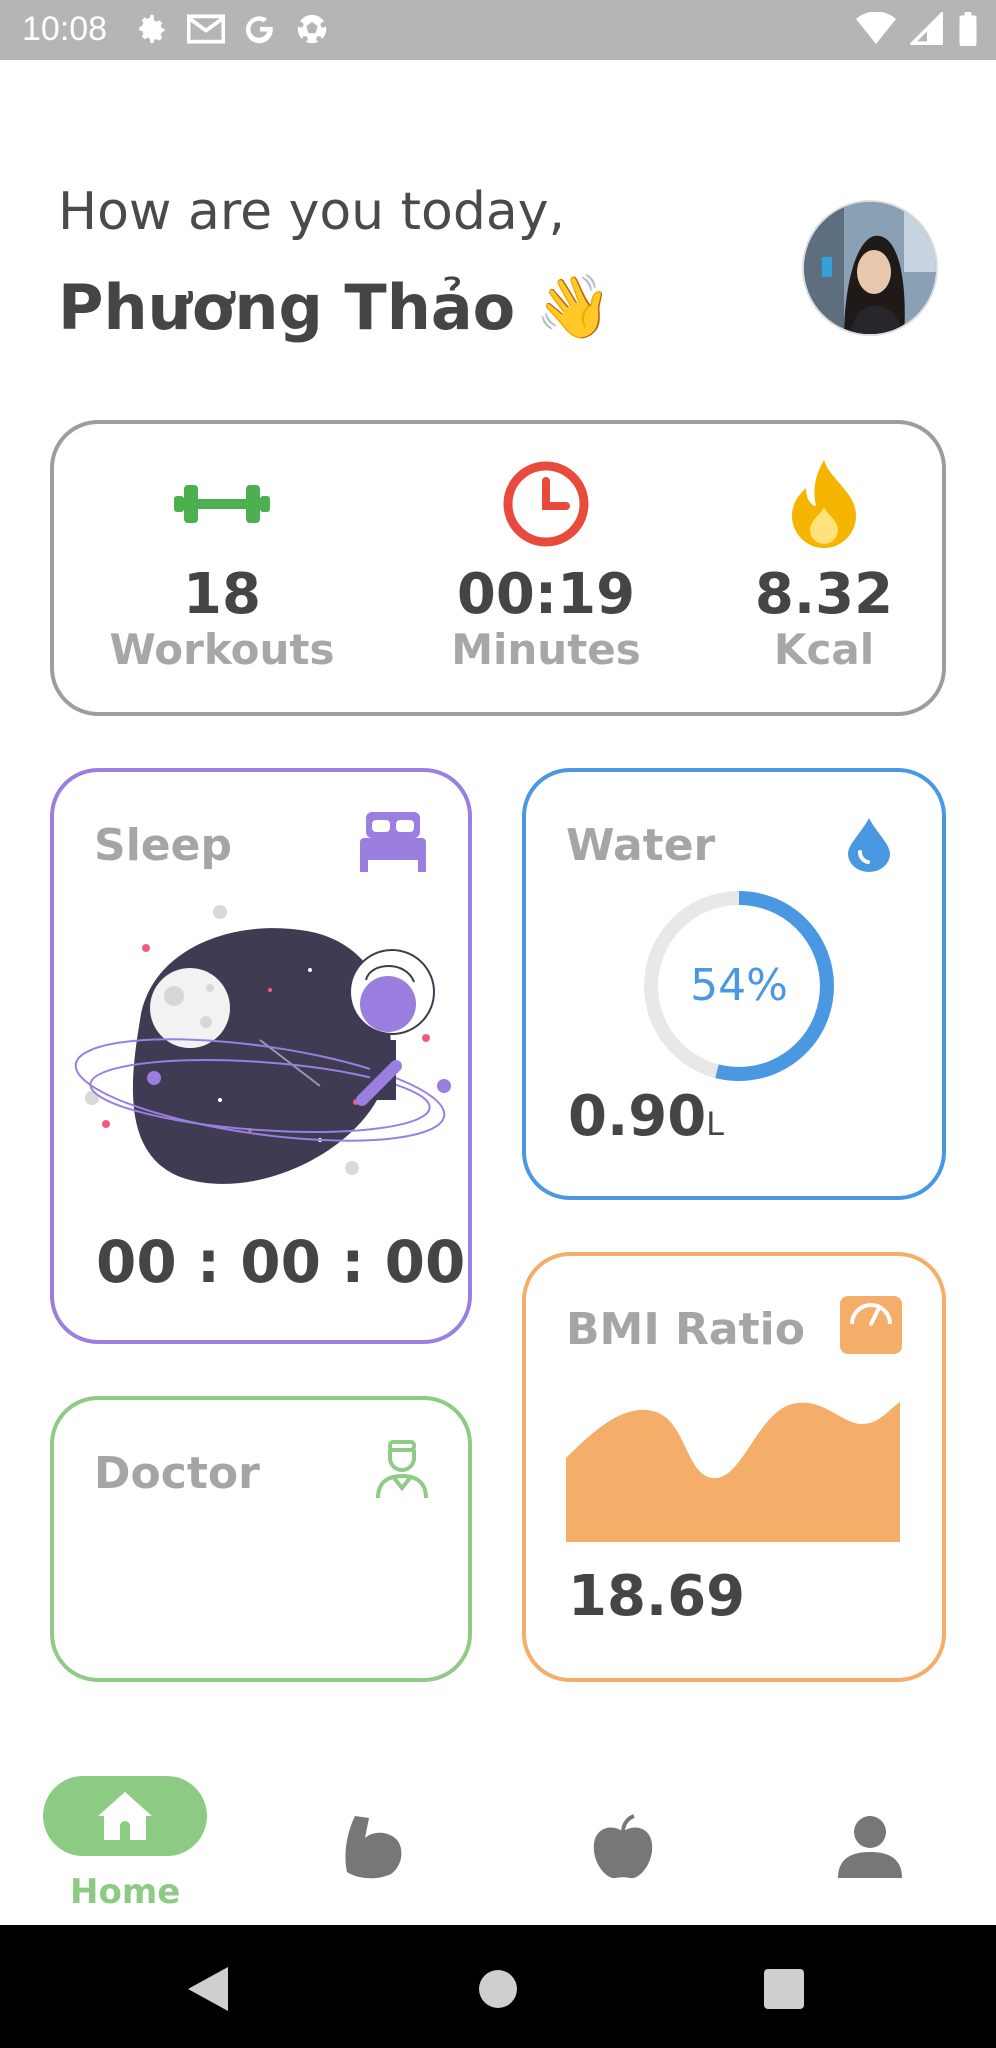 Image resolution: width=996 pixels, height=2048 pixels. Describe the element at coordinates (373, 1847) in the screenshot. I see `arm-muscle-icon` at that location.